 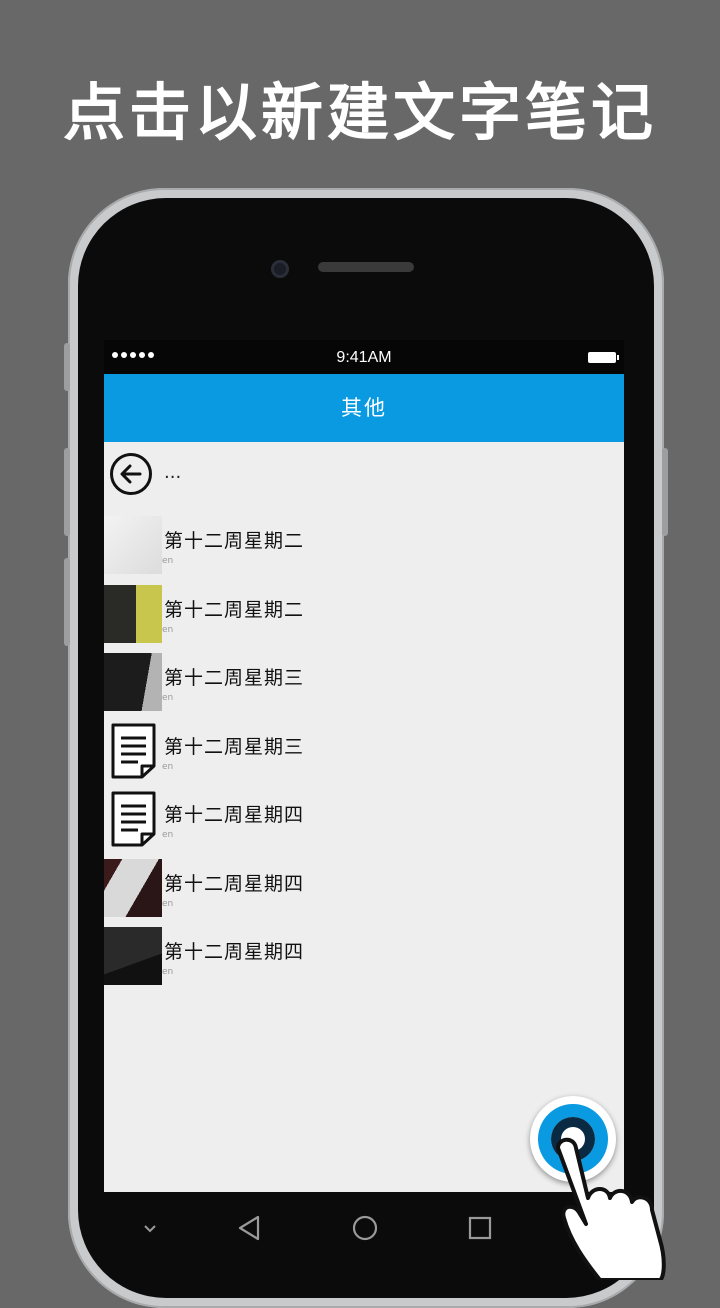 What do you see at coordinates (67, 367) in the screenshot?
I see `phone-mute-switch` at bounding box center [67, 367].